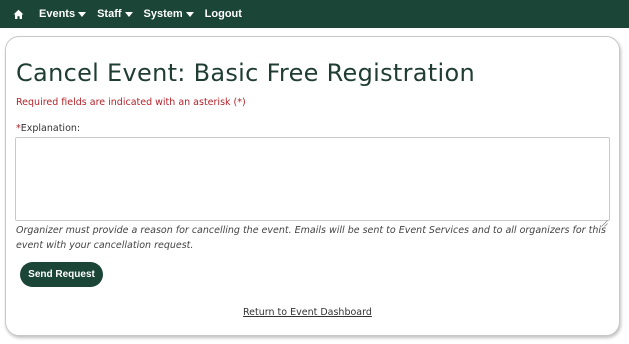  I want to click on nav-item-logout-label: Logout, so click(223, 14).